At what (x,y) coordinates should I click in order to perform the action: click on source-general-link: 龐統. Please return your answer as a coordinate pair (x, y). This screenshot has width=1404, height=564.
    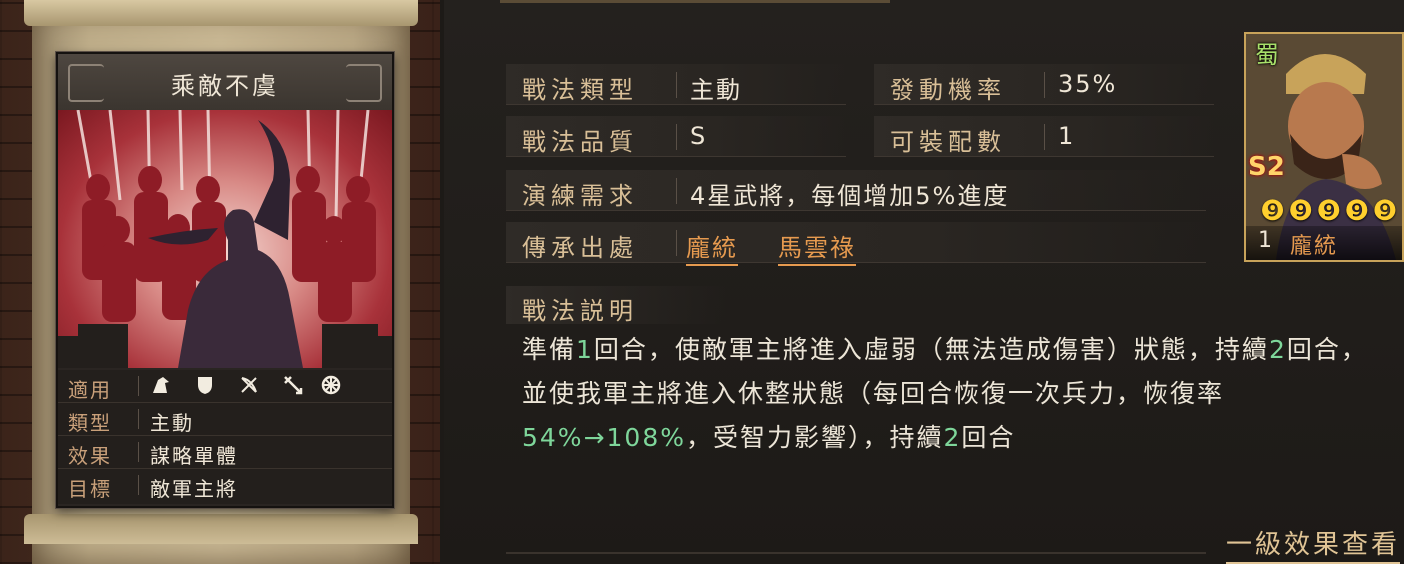
    Looking at the image, I should click on (712, 247).